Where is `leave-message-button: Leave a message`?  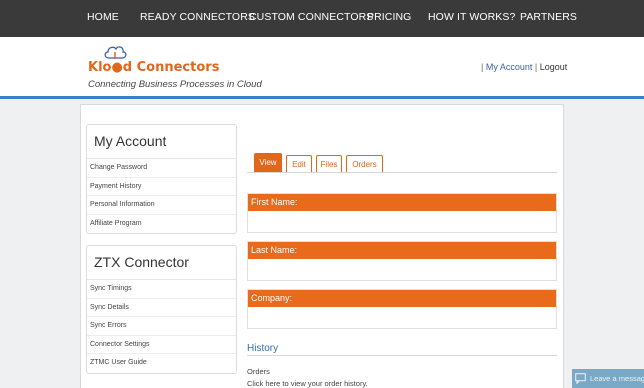 leave-message-button: Leave a message is located at coordinates (608, 378).